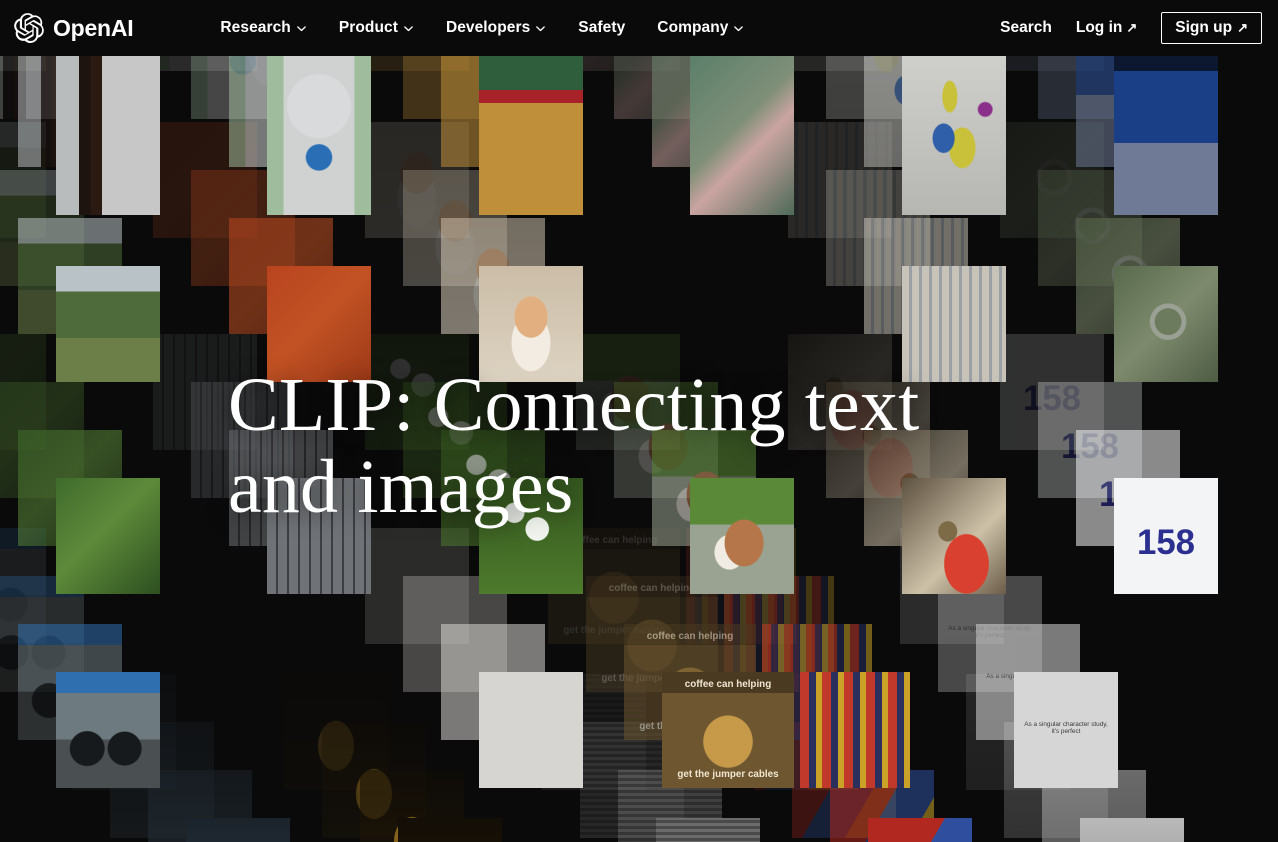 The height and width of the screenshot is (842, 1278). What do you see at coordinates (728, 775) in the screenshot?
I see `tile-text: get the jumper cables` at bounding box center [728, 775].